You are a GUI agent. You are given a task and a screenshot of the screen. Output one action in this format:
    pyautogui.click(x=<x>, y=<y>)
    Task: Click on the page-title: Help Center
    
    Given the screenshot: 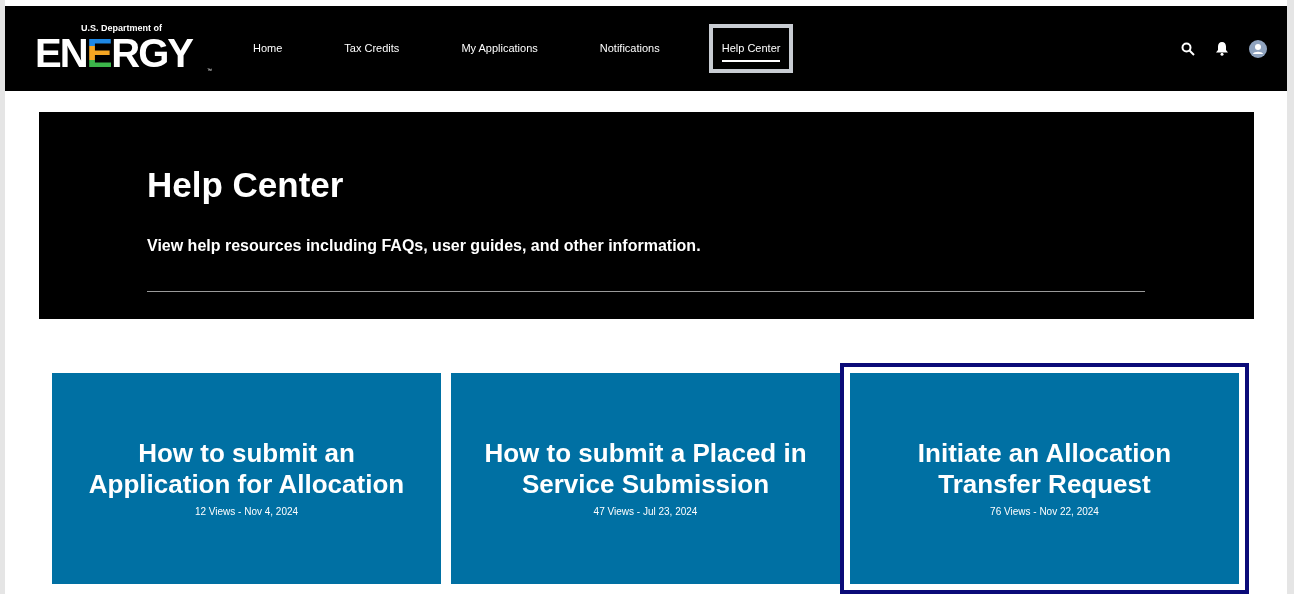 What is the action you would take?
    pyautogui.click(x=246, y=185)
    